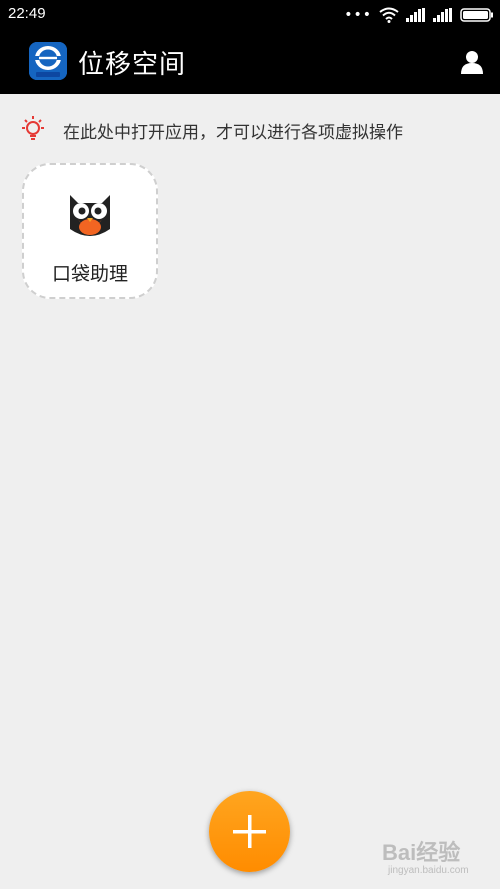 The image size is (500, 889). I want to click on status-bar: 22:49 •••, so click(250, 15).